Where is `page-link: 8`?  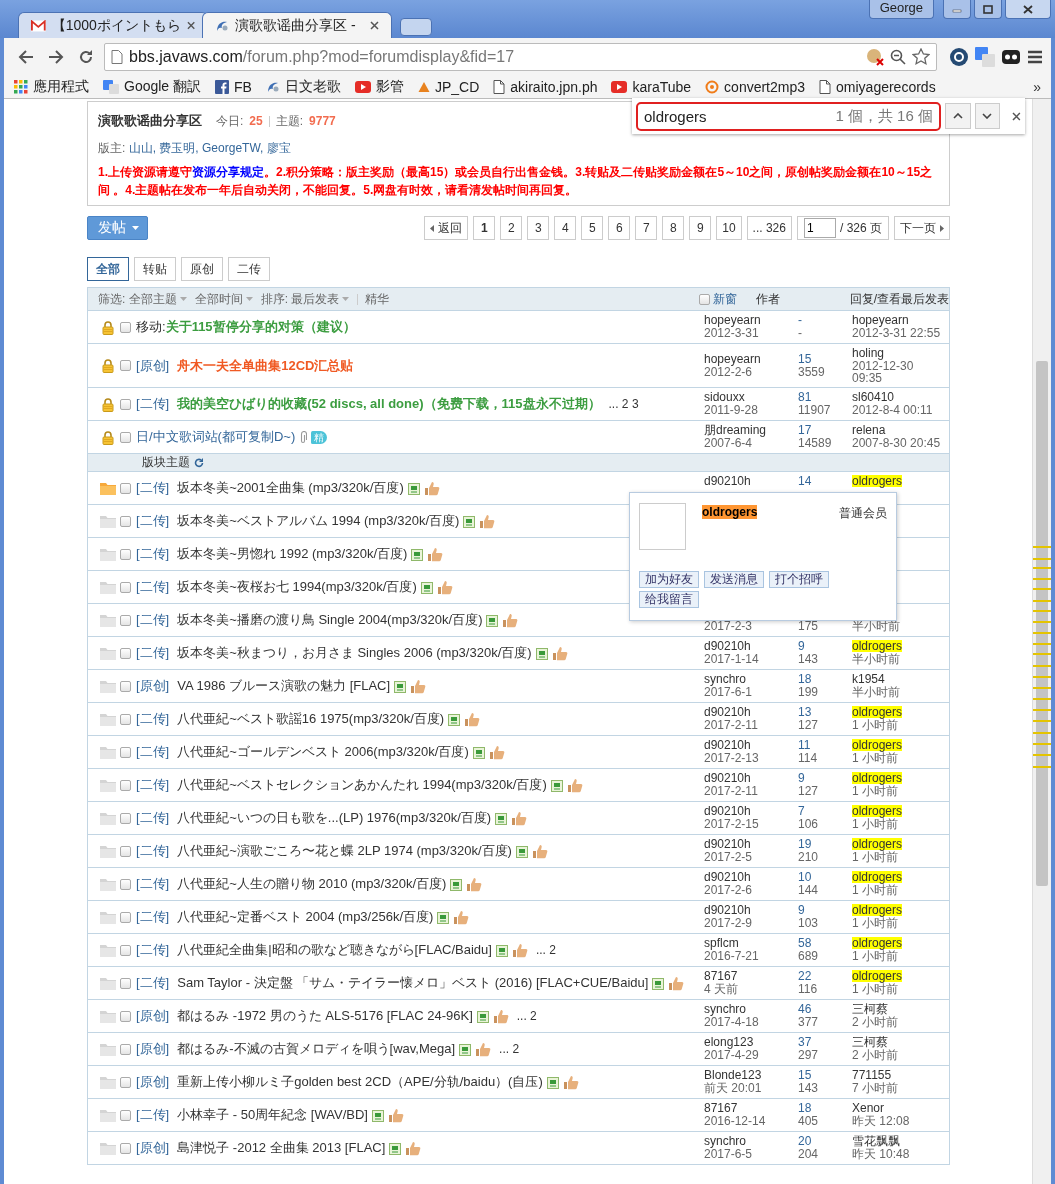 page-link: 8 is located at coordinates (673, 228).